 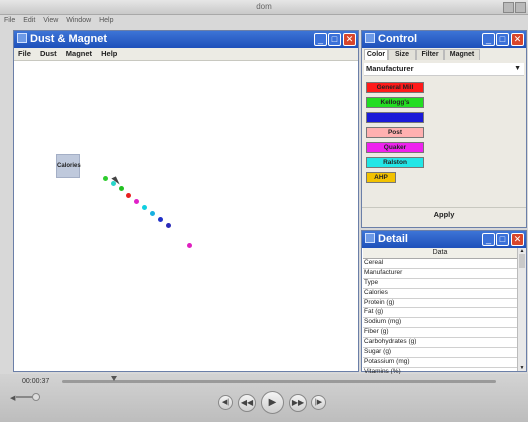 What do you see at coordinates (186, 39) in the screenshot?
I see `dust-magnet-titlebar: Dust & Magnet` at bounding box center [186, 39].